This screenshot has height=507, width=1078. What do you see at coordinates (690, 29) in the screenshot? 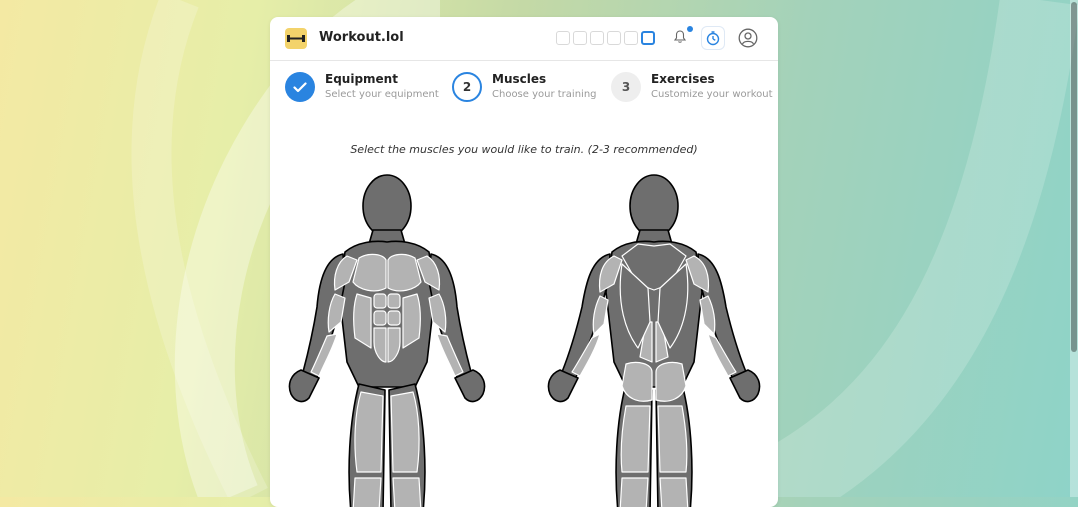
I see `notification-dot` at bounding box center [690, 29].